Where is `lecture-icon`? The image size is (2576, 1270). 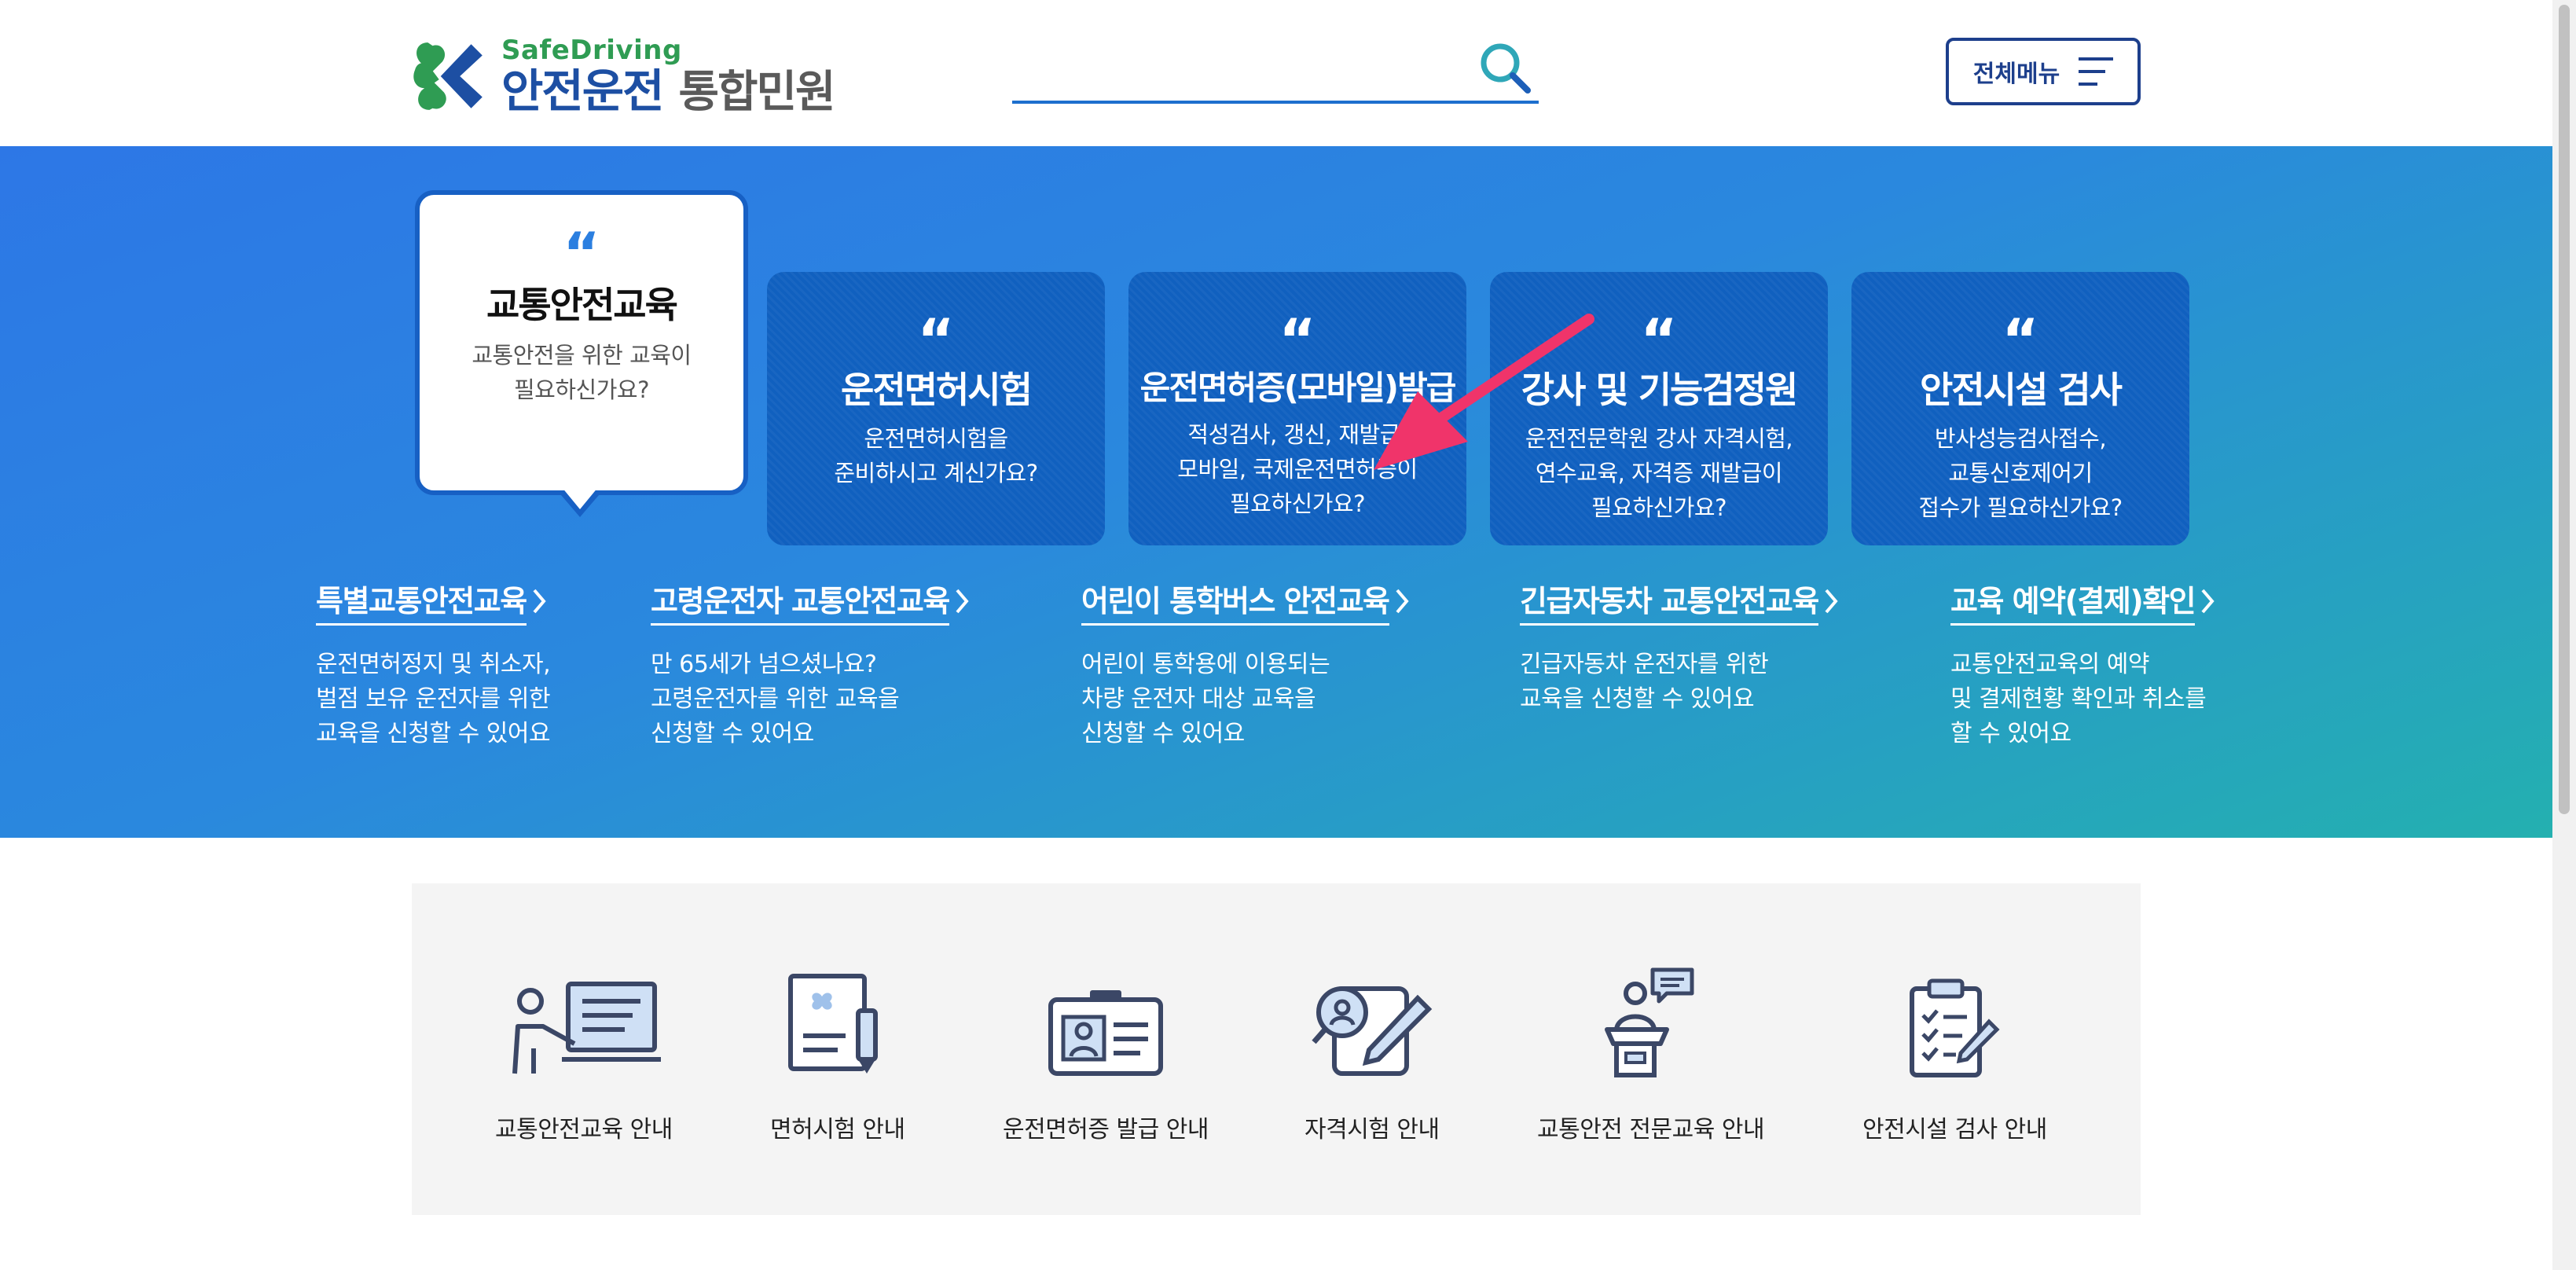 lecture-icon is located at coordinates (586, 1028).